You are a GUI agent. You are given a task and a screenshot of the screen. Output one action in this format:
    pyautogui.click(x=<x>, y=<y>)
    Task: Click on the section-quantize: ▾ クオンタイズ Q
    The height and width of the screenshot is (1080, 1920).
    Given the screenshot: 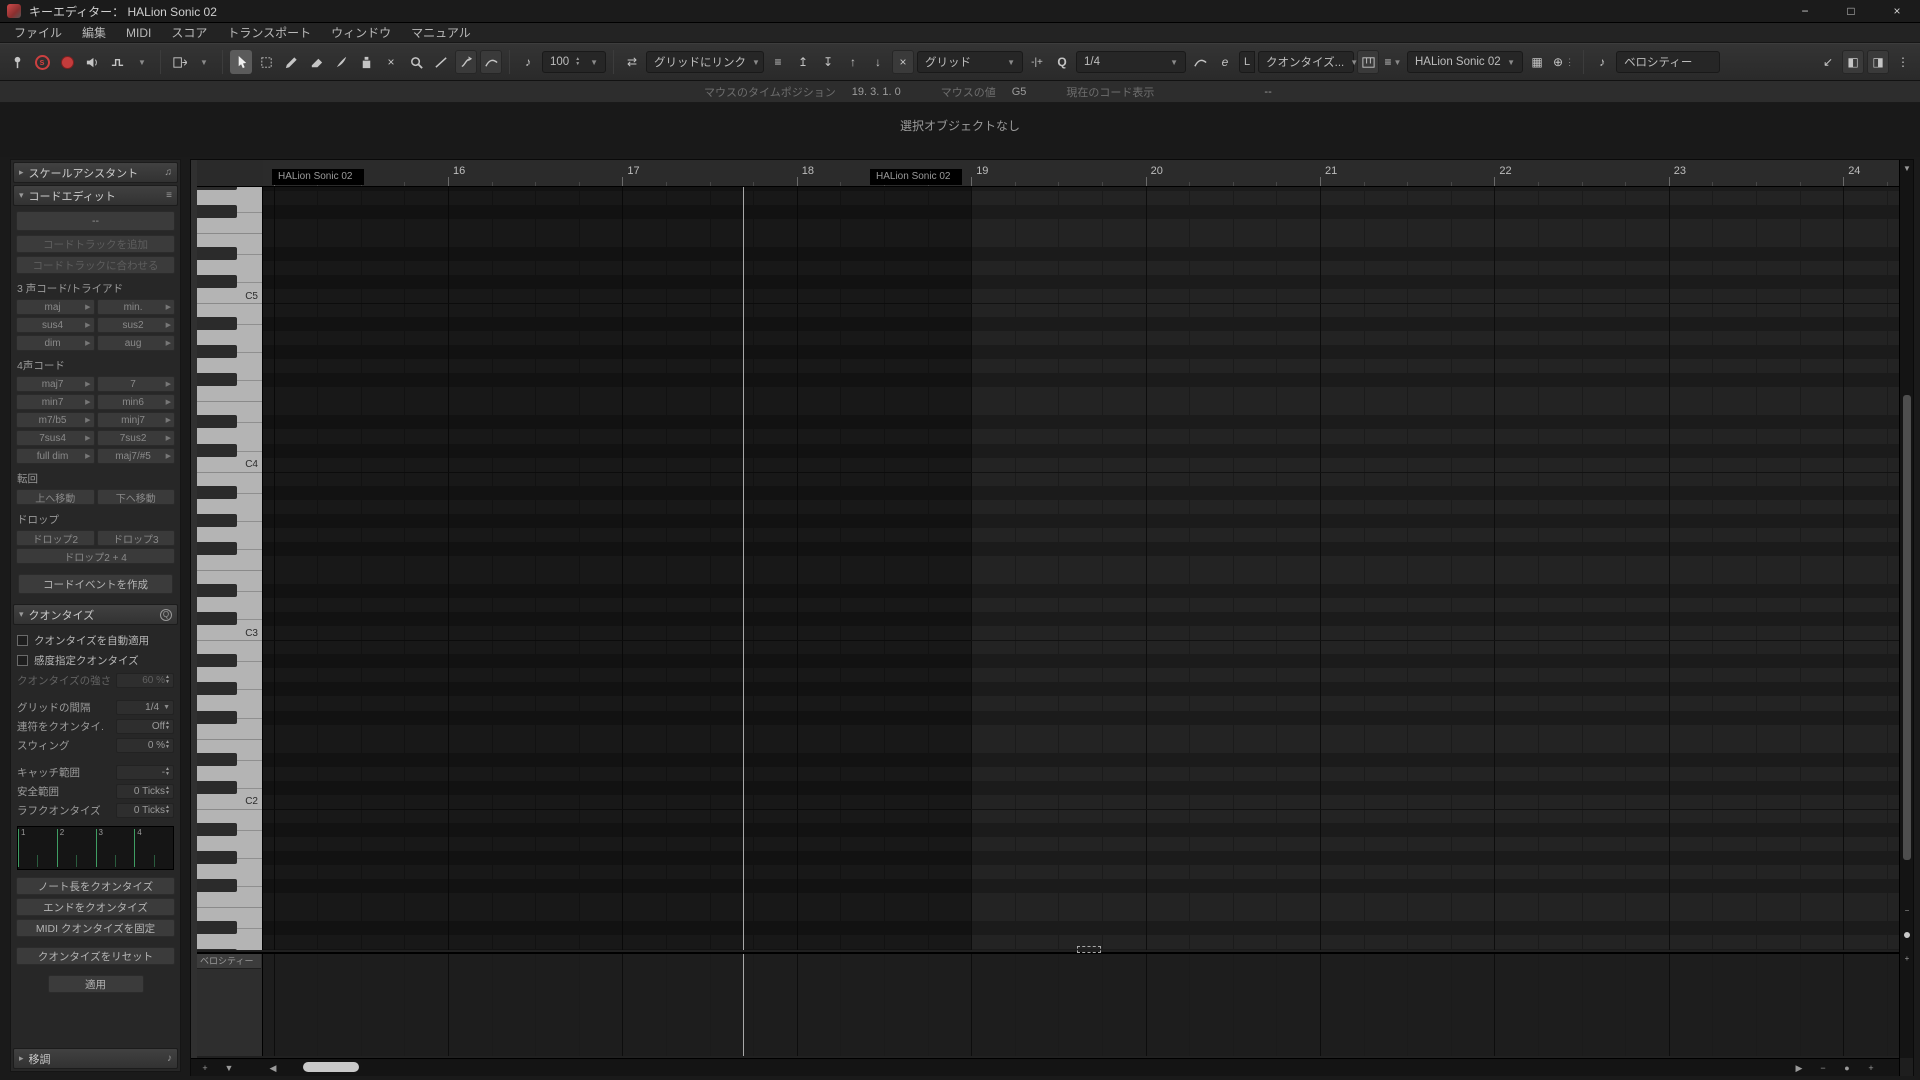 What is the action you would take?
    pyautogui.click(x=95, y=614)
    